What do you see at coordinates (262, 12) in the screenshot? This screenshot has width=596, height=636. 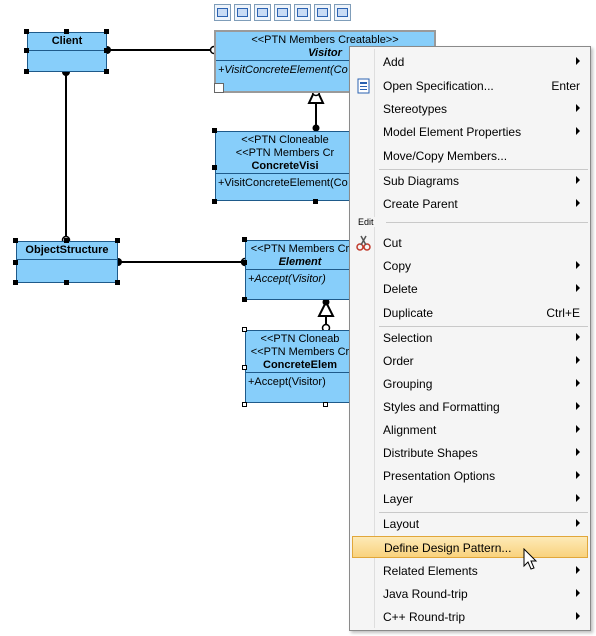 I see `link-icon` at bounding box center [262, 12].